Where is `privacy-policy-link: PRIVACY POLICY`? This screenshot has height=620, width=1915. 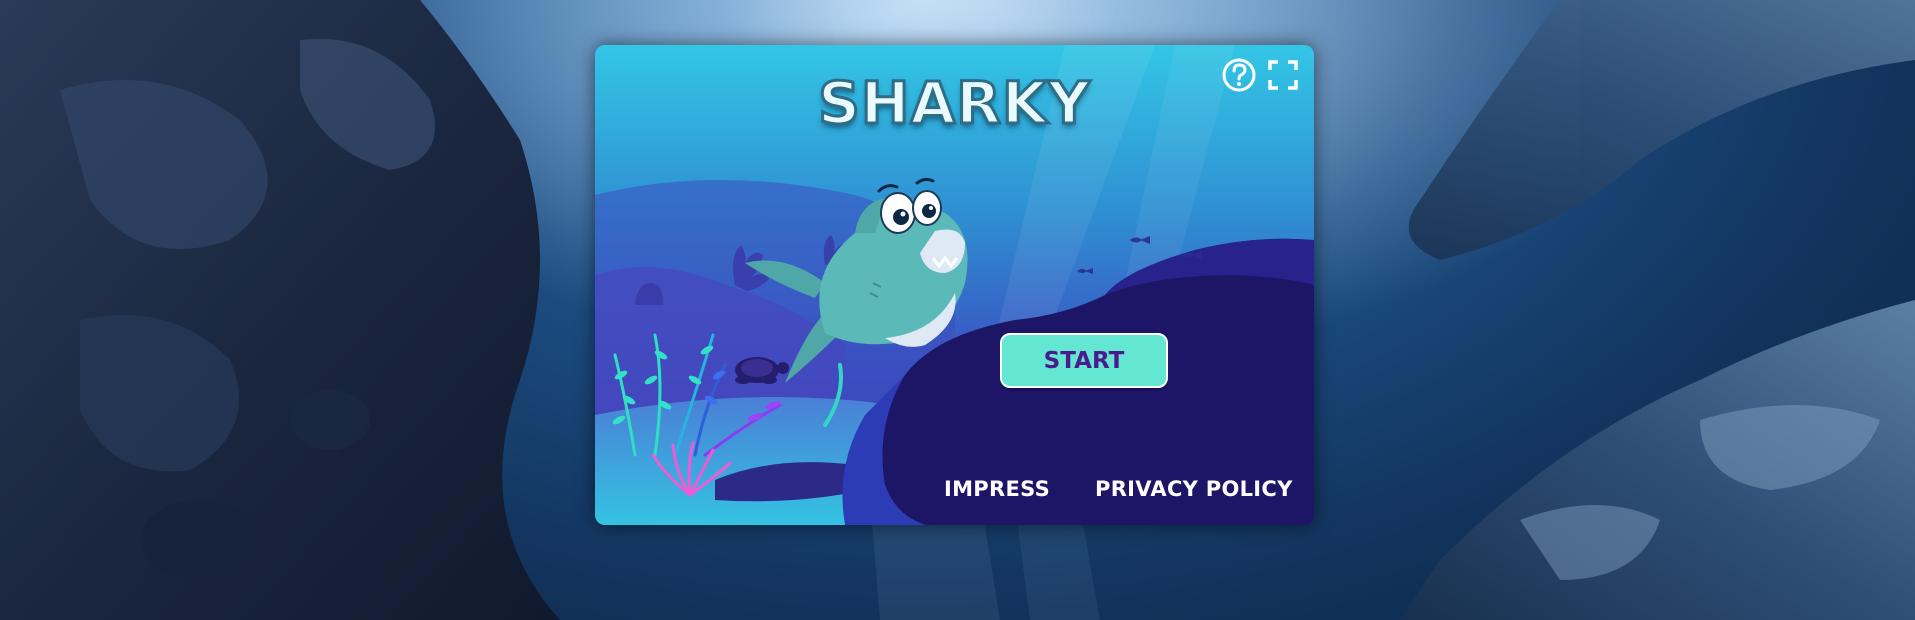 privacy-policy-link: PRIVACY POLICY is located at coordinates (1194, 489).